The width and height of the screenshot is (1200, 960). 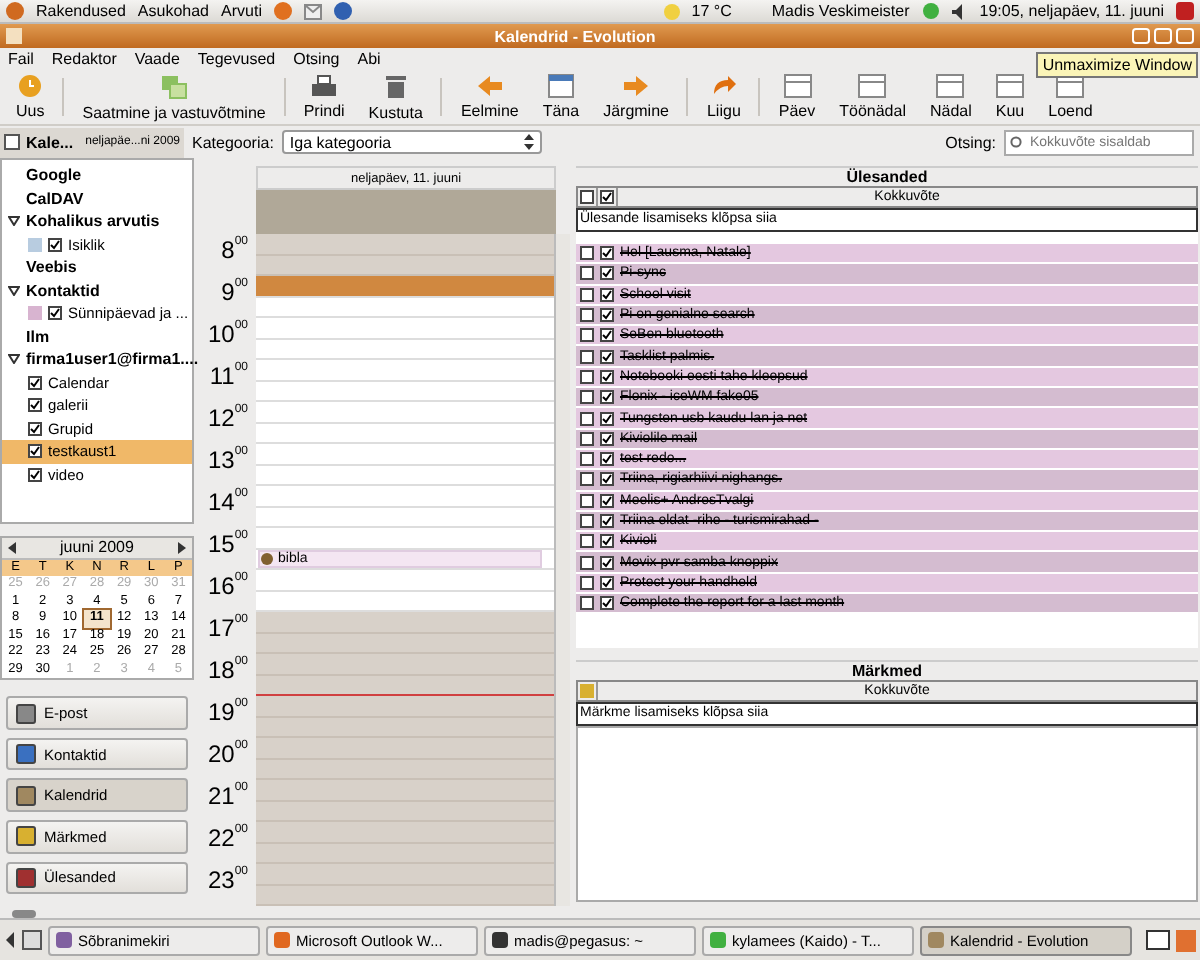 I want to click on toolbar-button: Prindi, so click(x=324, y=97).